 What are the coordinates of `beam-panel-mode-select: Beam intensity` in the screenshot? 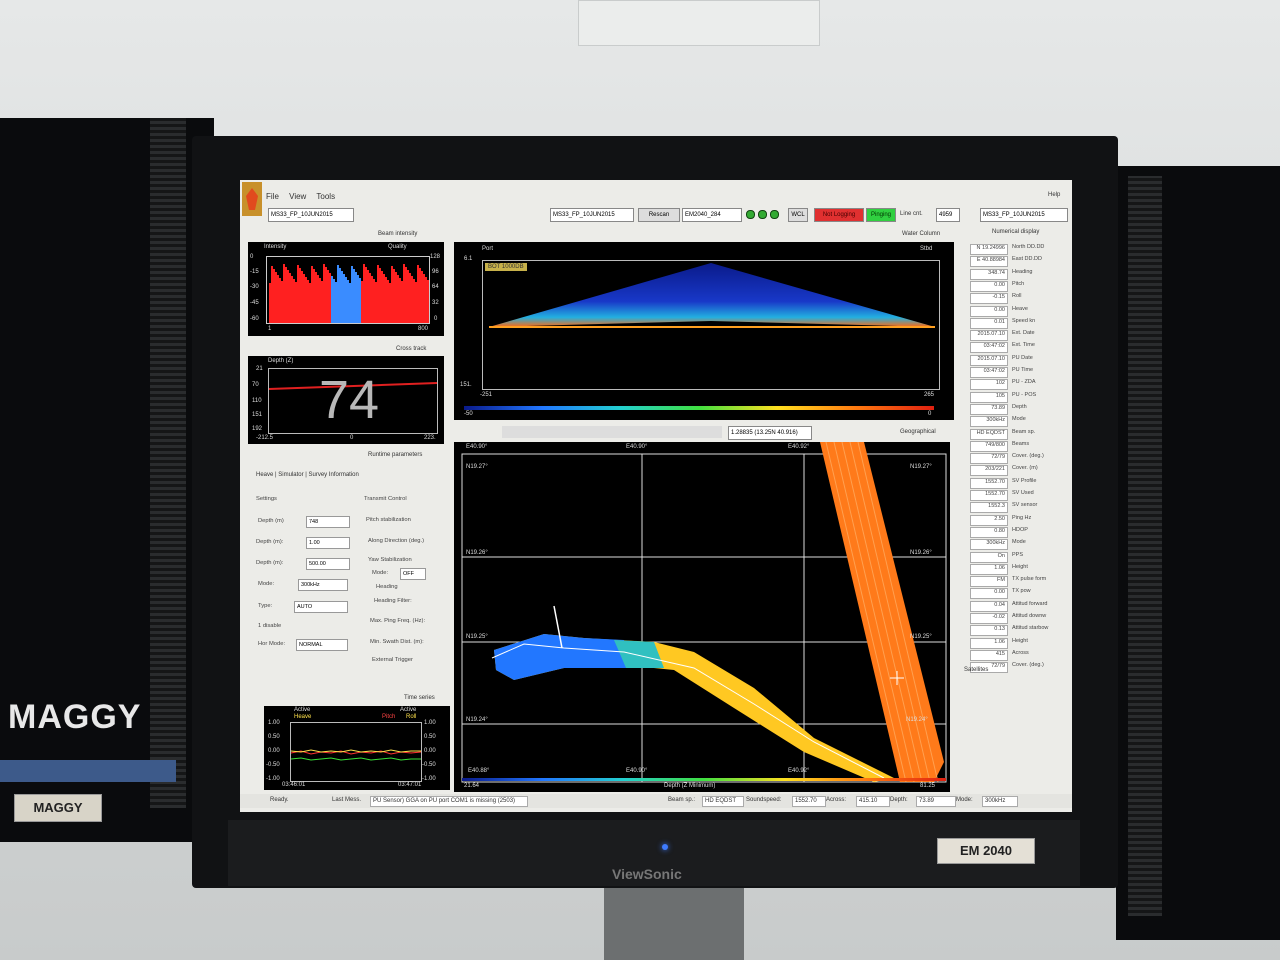 It's located at (397, 234).